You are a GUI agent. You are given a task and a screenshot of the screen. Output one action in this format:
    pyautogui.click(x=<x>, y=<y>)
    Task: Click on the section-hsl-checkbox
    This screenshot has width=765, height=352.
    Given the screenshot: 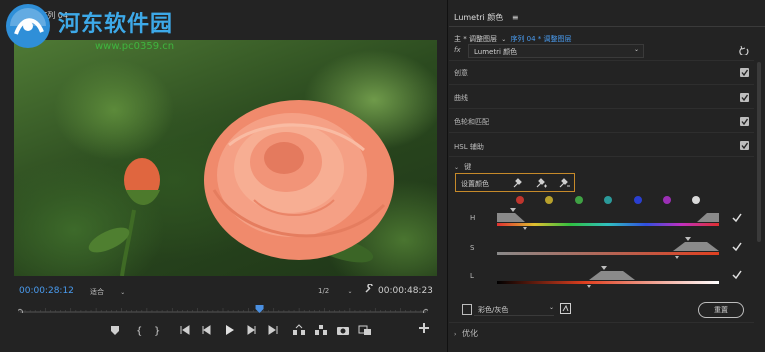 What is the action you would take?
    pyautogui.click(x=744, y=145)
    